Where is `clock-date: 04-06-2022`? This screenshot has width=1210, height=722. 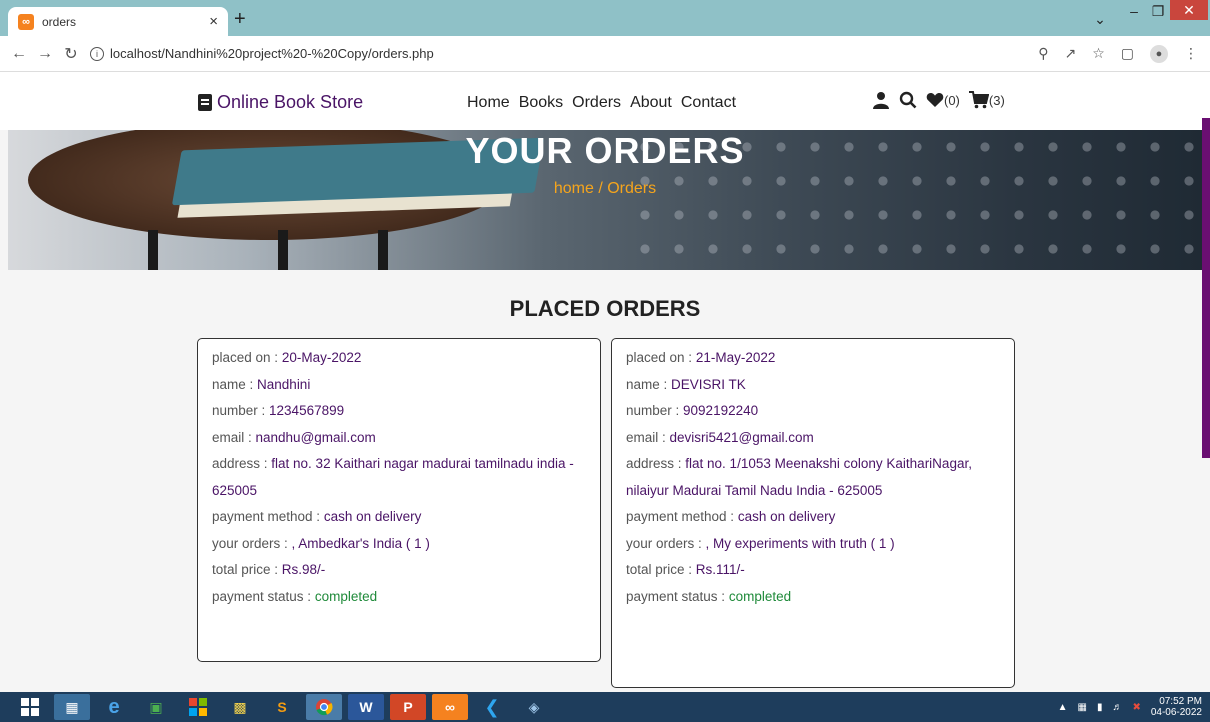 clock-date: 04-06-2022 is located at coordinates (1176, 712).